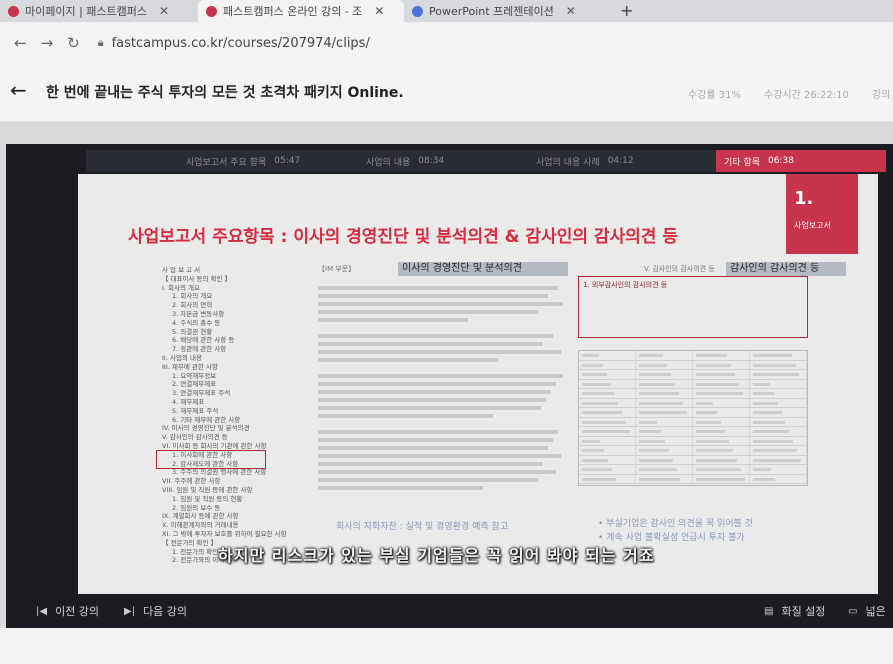  What do you see at coordinates (206, 419) in the screenshot?
I see `toc-item: 6. 기타 재무에 관한 사항` at bounding box center [206, 419].